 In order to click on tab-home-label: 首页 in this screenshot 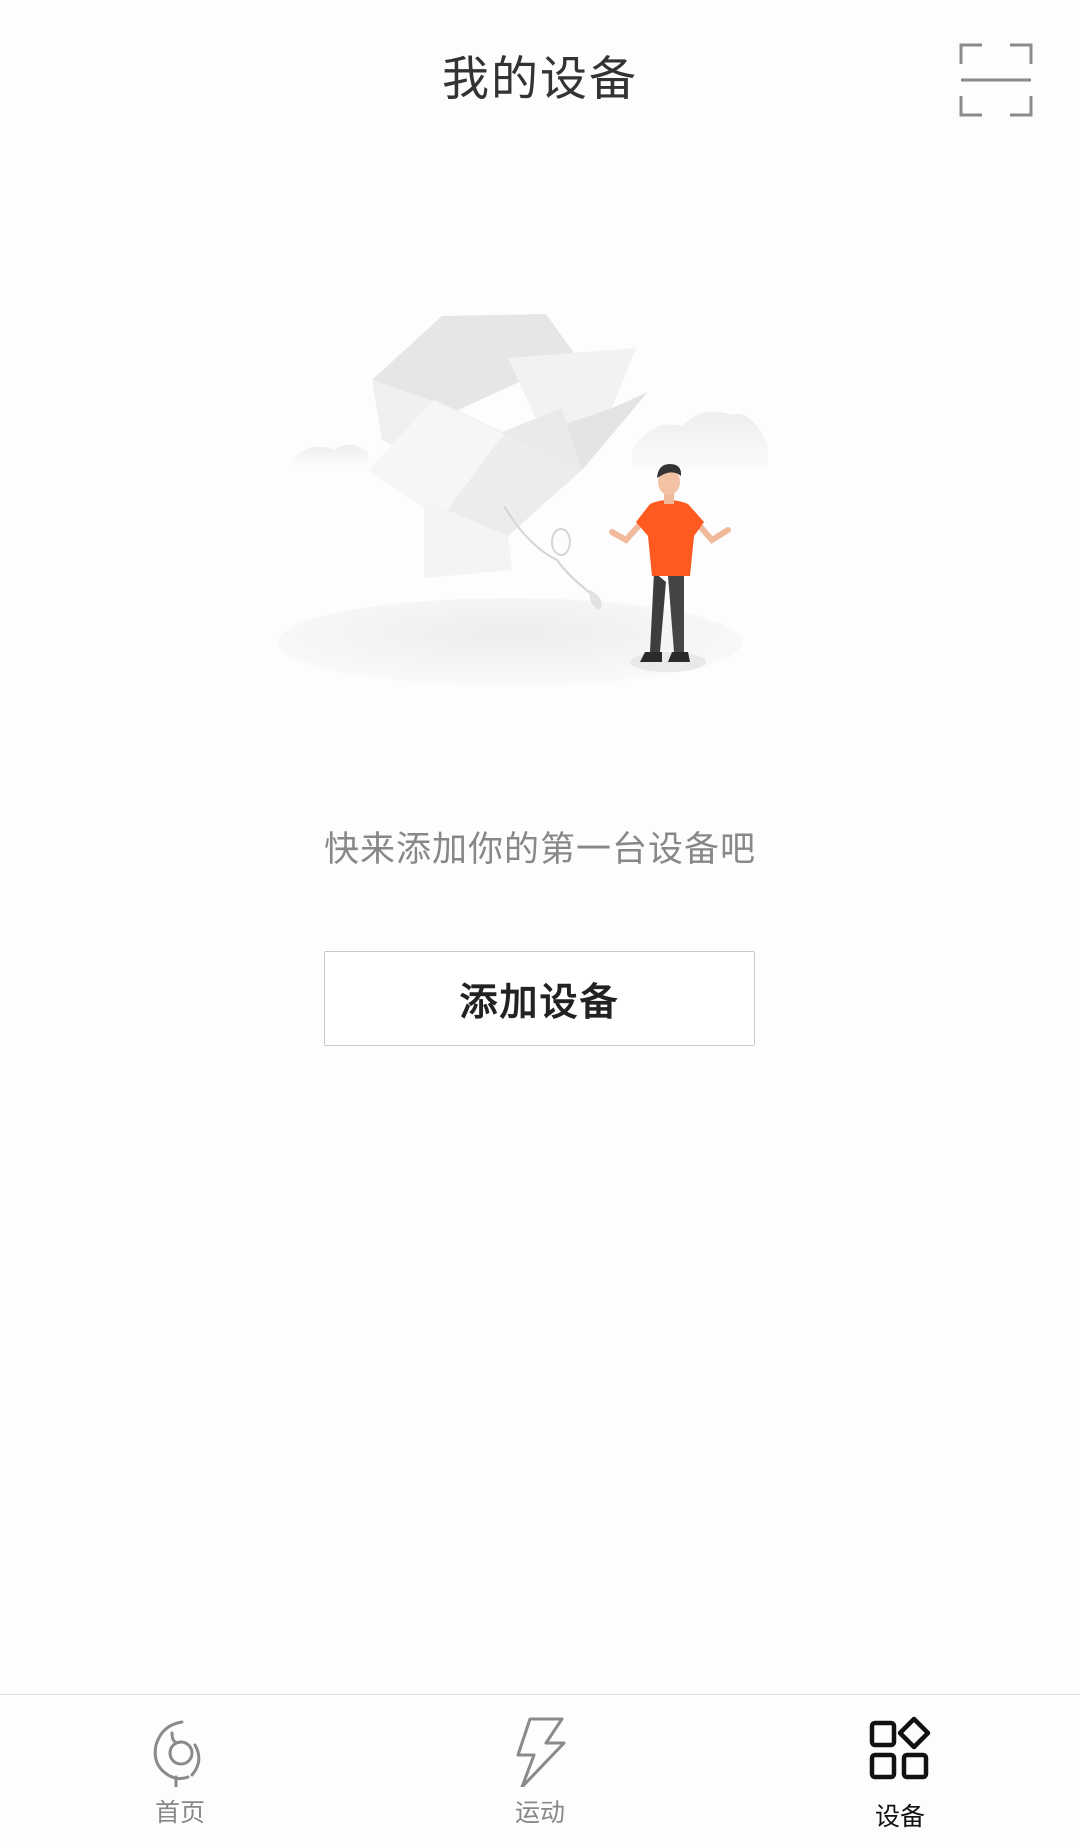, I will do `click(179, 1812)`.